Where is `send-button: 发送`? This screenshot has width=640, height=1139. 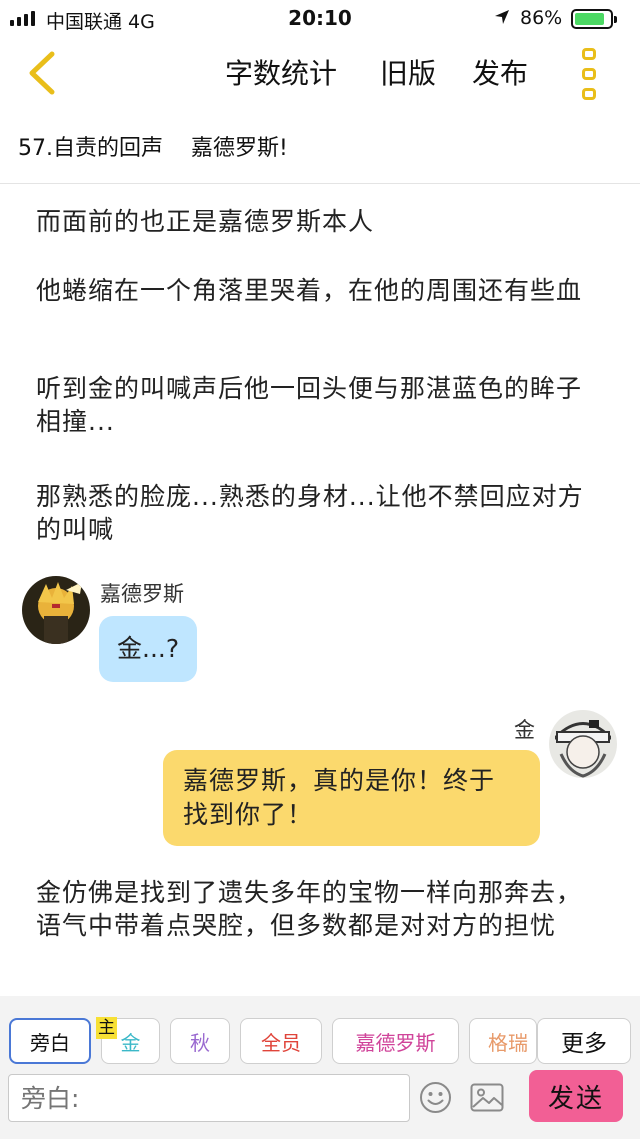 send-button: 发送 is located at coordinates (576, 1096).